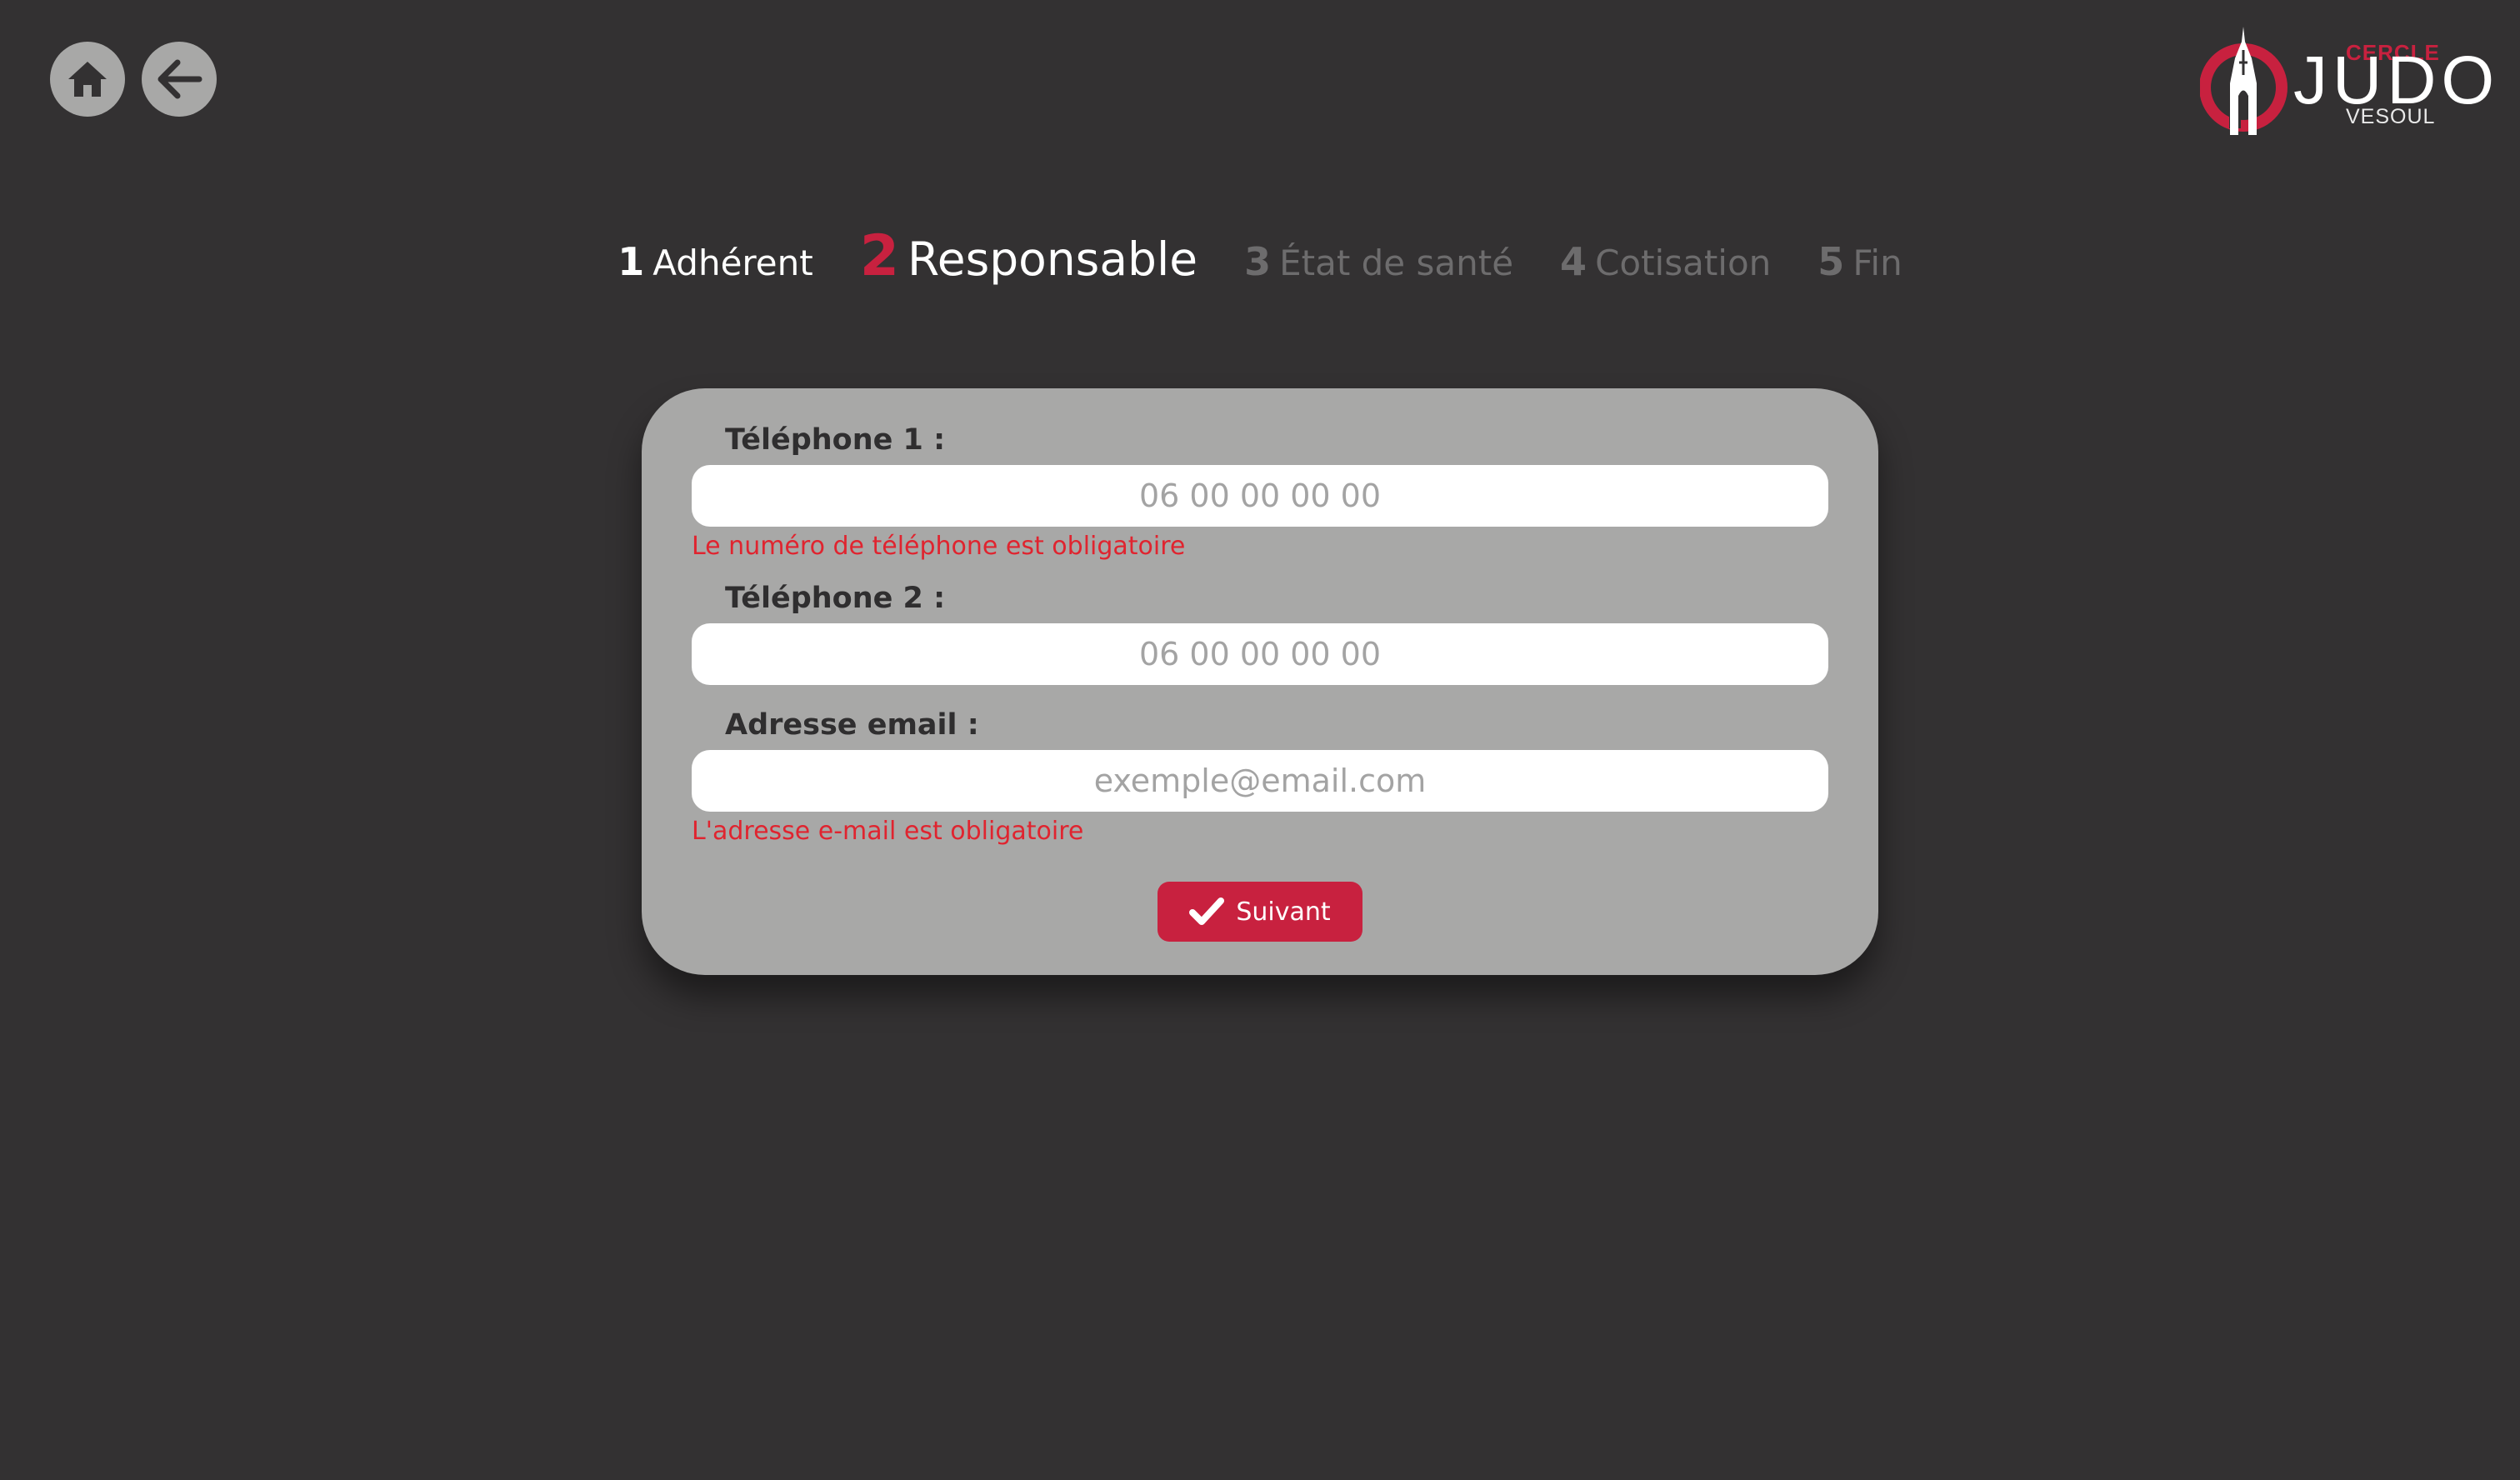 This screenshot has height=1480, width=2520. I want to click on step-number: 4, so click(1574, 261).